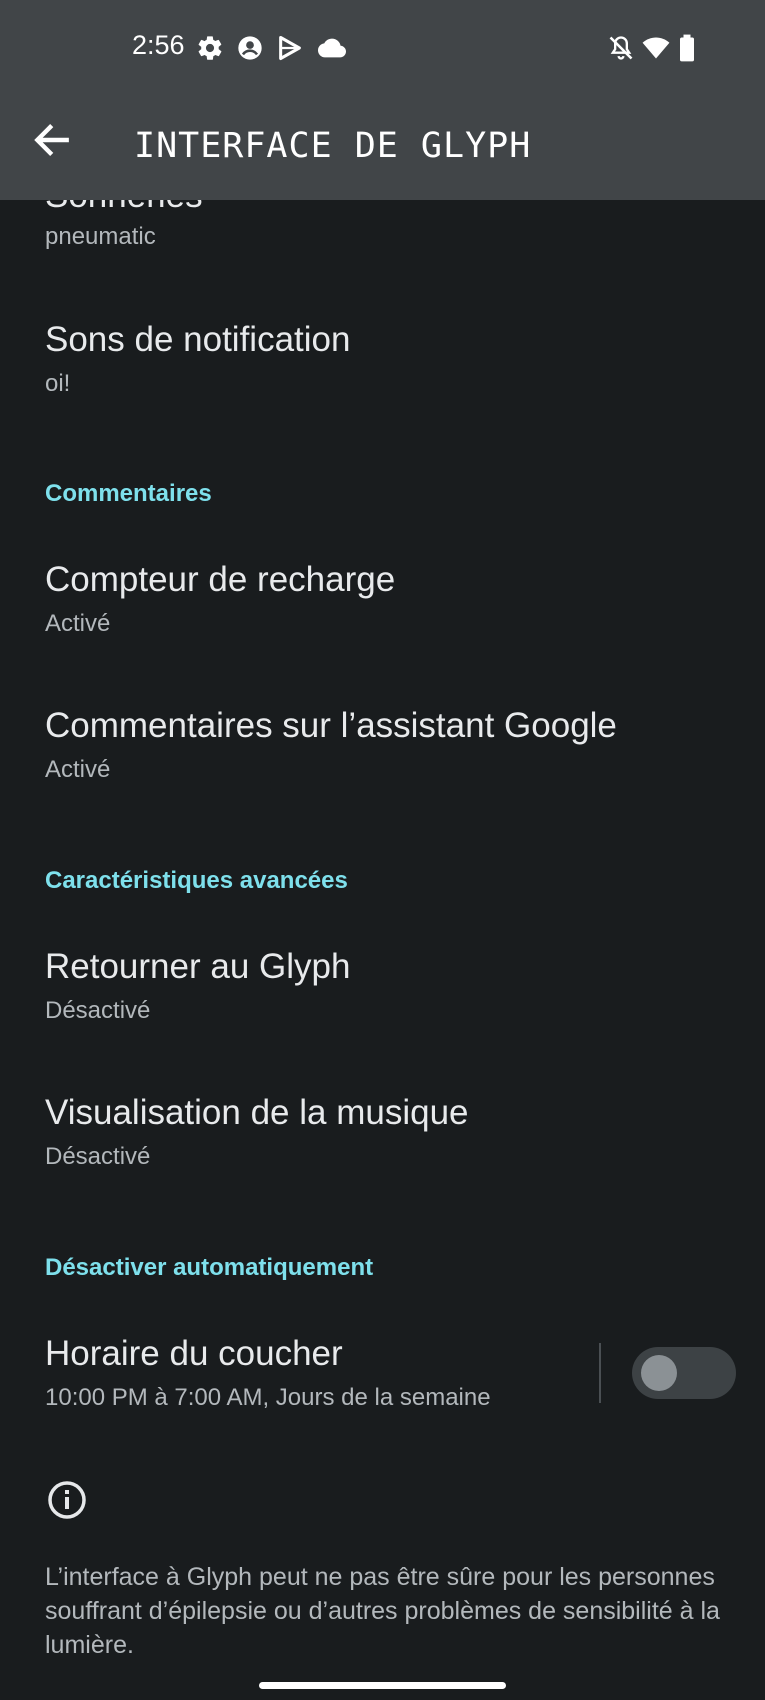 This screenshot has height=1700, width=765. What do you see at coordinates (196, 880) in the screenshot?
I see `section-header-advanced: Caractéristiques avancées` at bounding box center [196, 880].